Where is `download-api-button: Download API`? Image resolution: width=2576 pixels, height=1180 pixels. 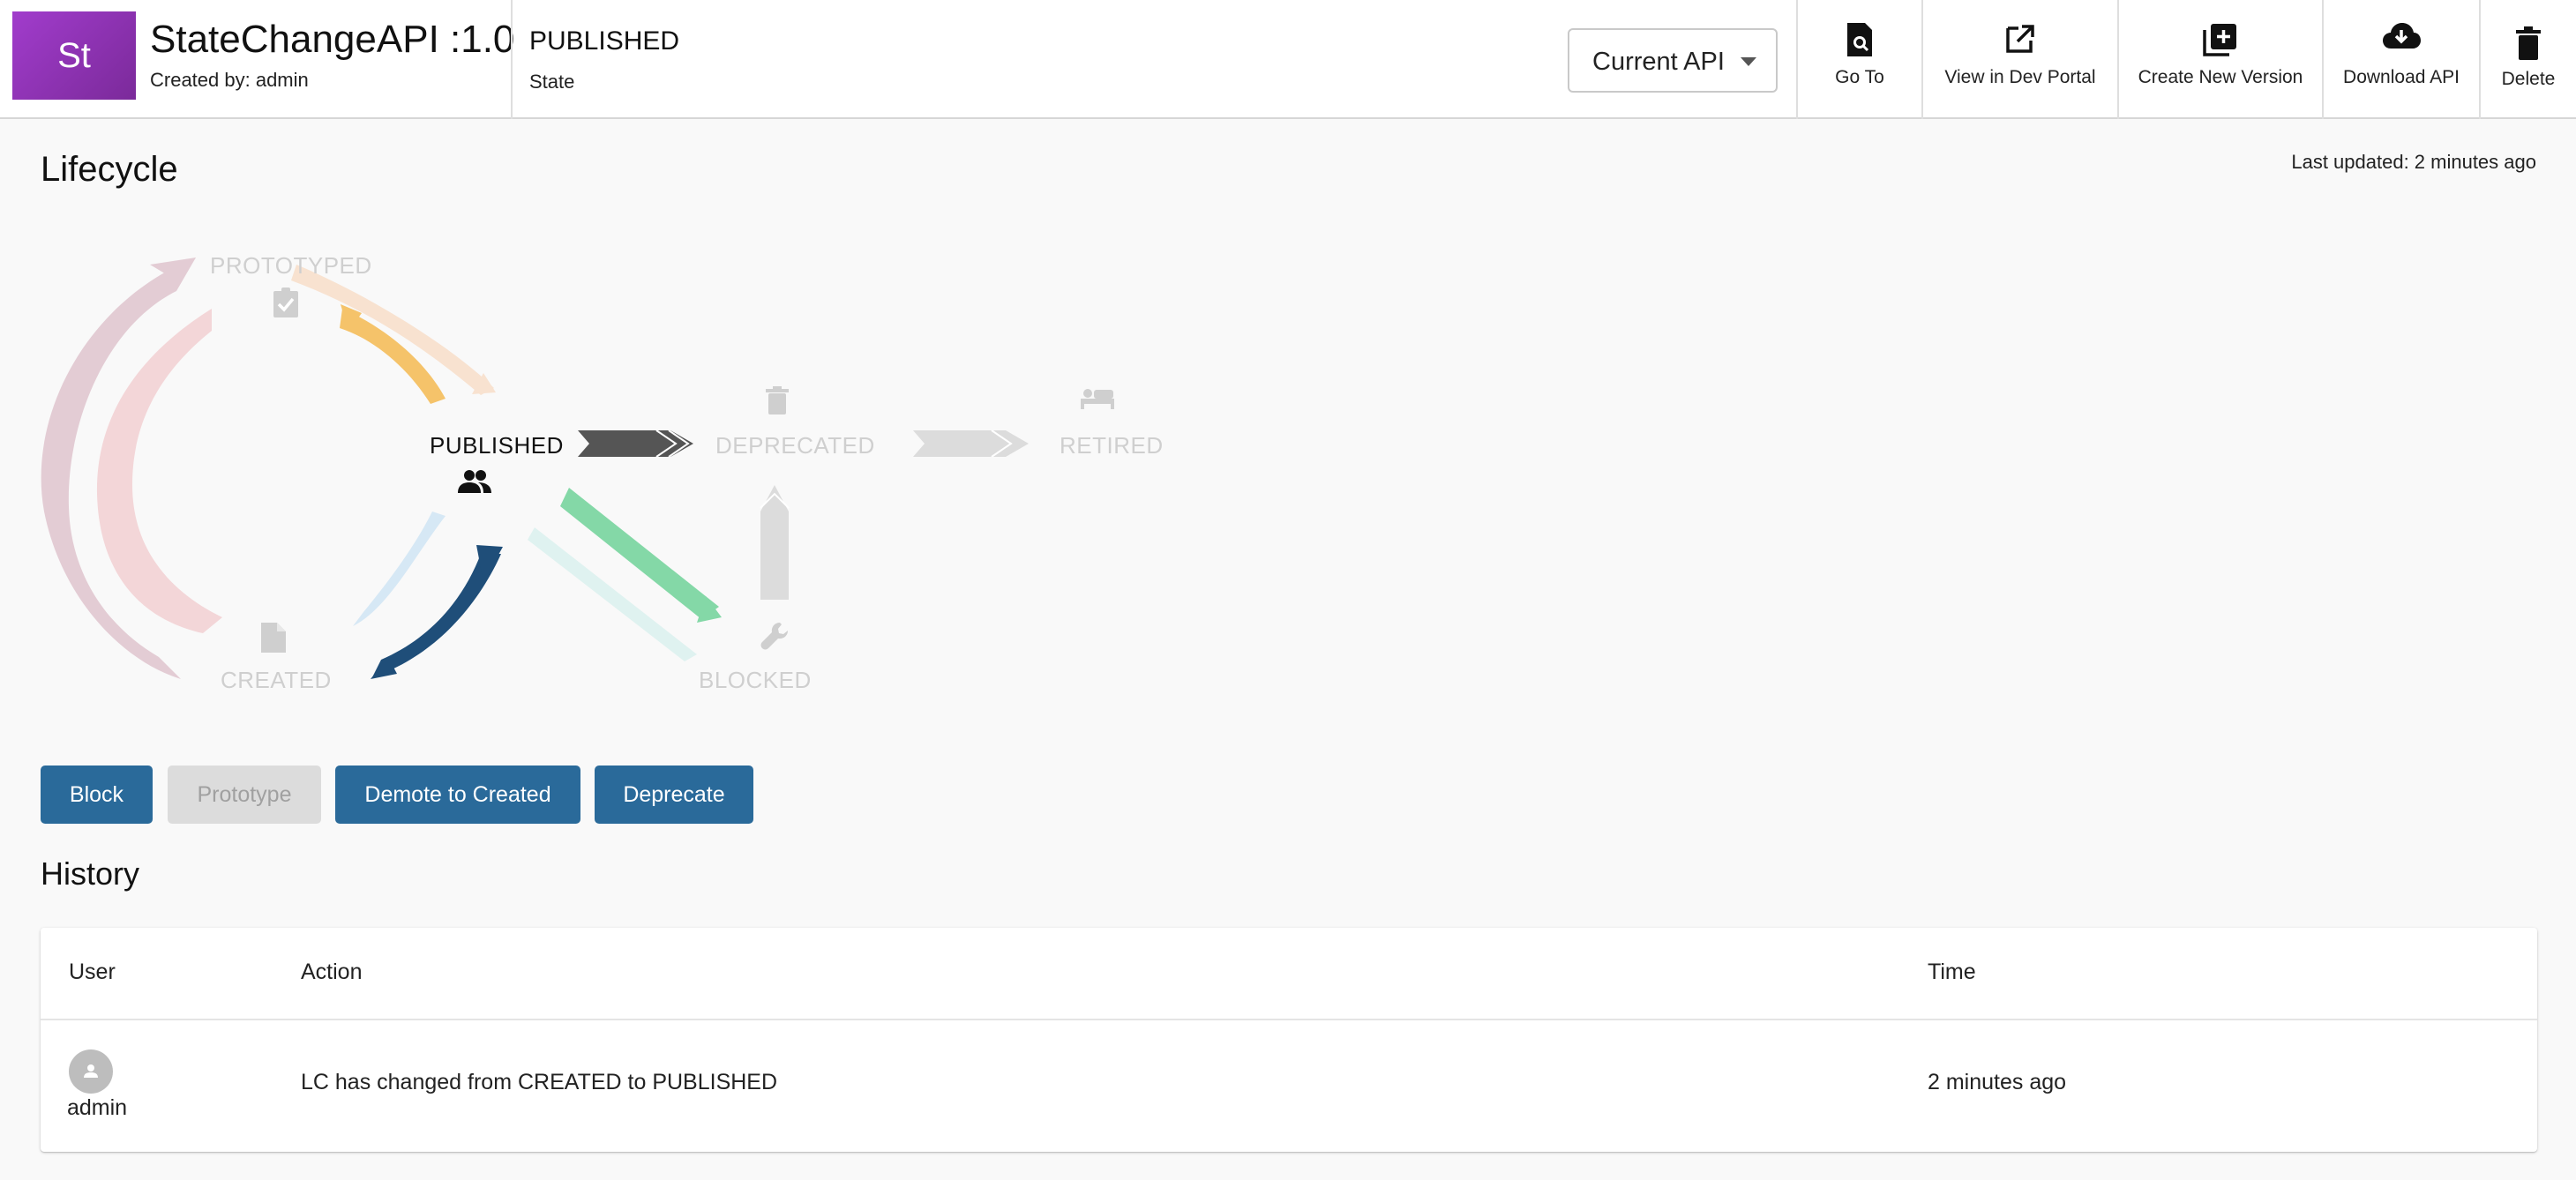 download-api-button: Download API is located at coordinates (2402, 59).